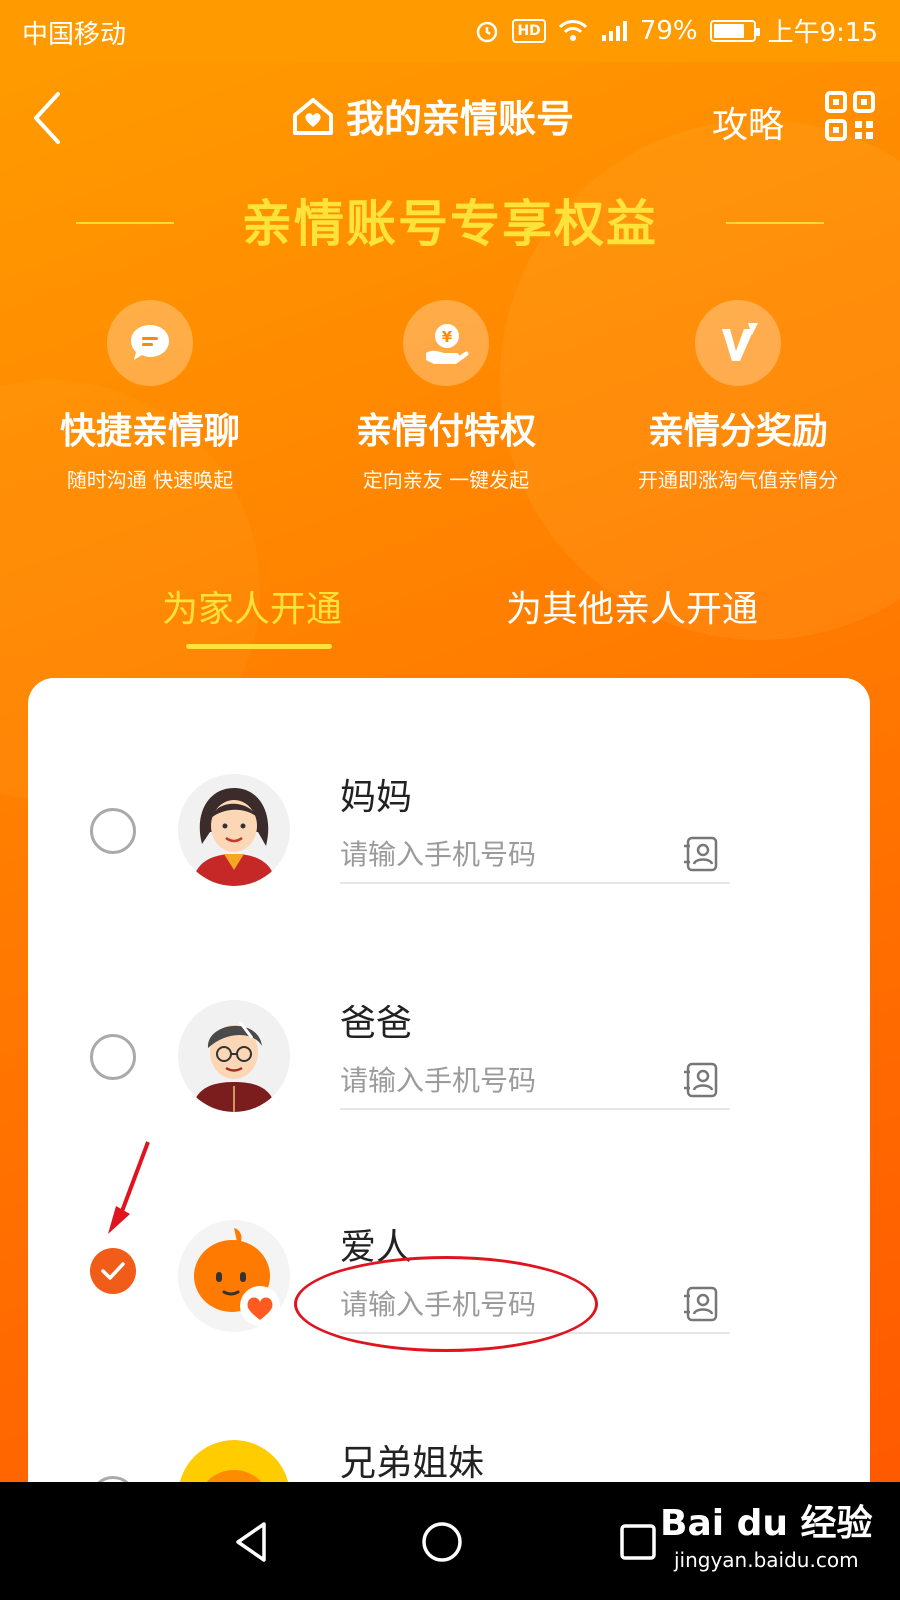 This screenshot has width=900, height=1600. What do you see at coordinates (313, 116) in the screenshot?
I see `house-heart-icon` at bounding box center [313, 116].